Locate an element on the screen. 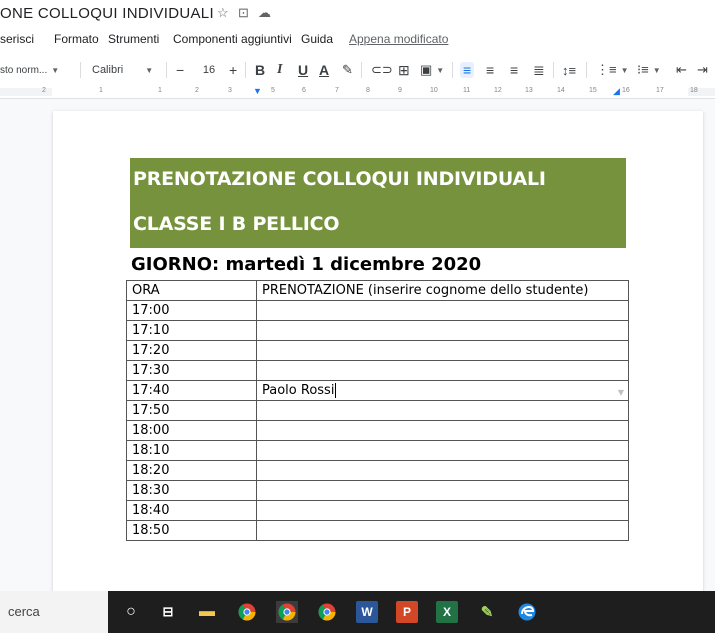 This screenshot has width=715, height=633. bold-button: B is located at coordinates (260, 70).